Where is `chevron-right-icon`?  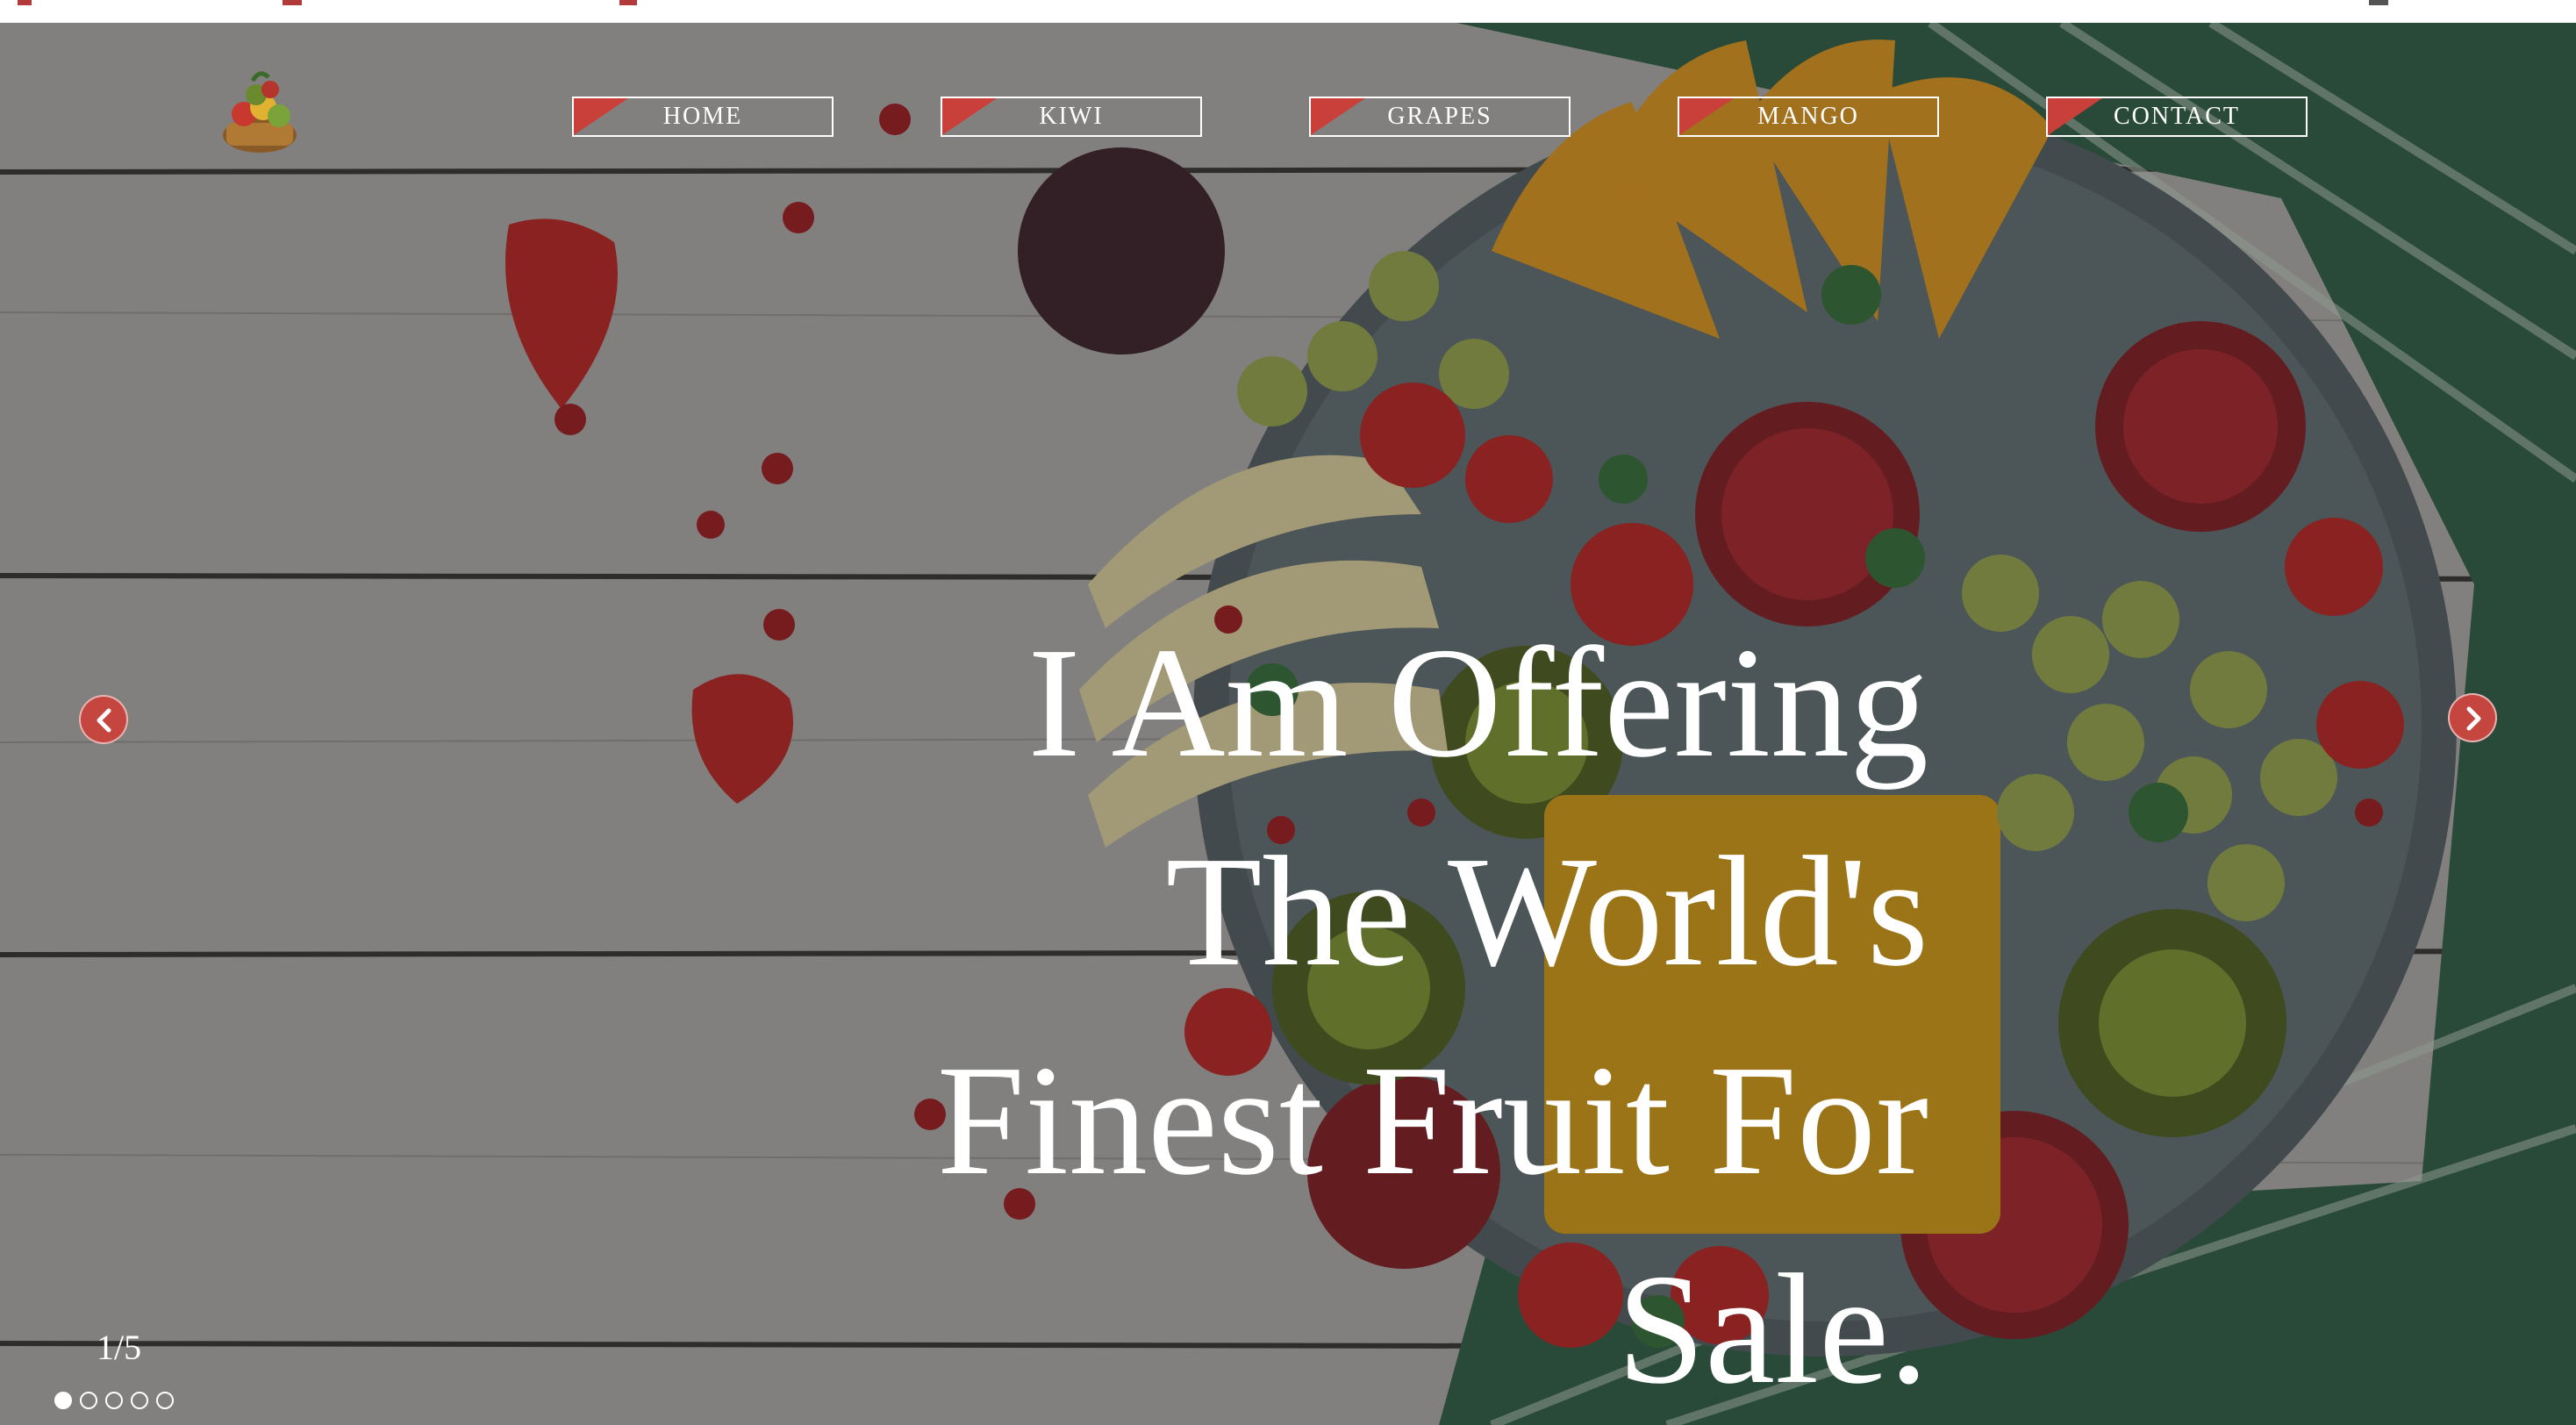 chevron-right-icon is located at coordinates (2473, 719).